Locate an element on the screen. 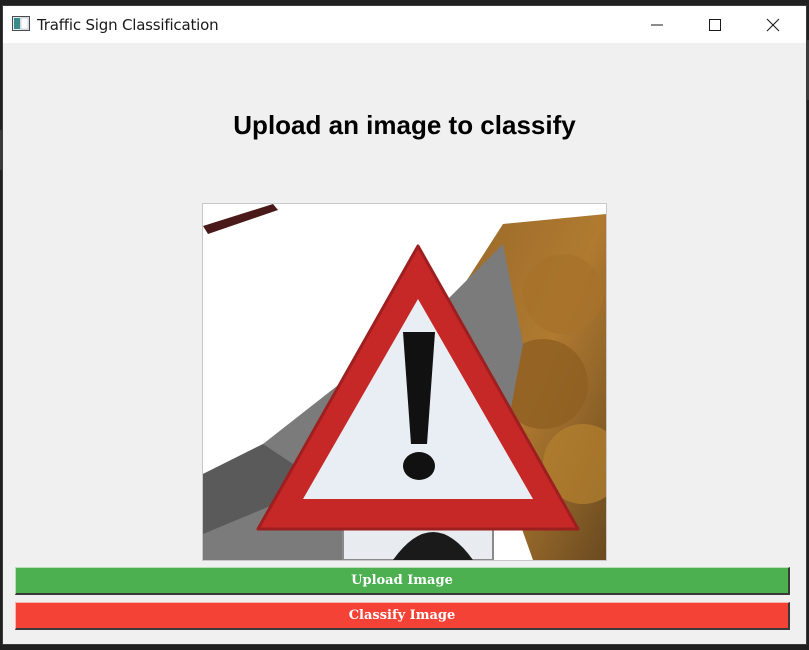 The width and height of the screenshot is (809, 650). window-app-icon is located at coordinates (21, 23).